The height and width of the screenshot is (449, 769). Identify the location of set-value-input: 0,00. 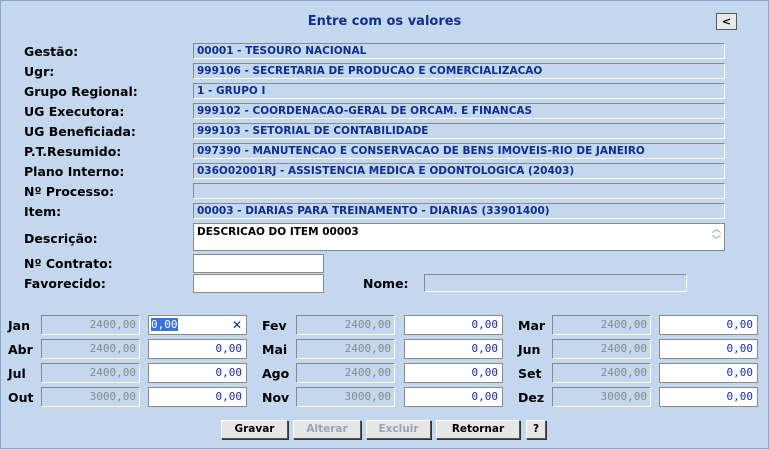
(708, 373).